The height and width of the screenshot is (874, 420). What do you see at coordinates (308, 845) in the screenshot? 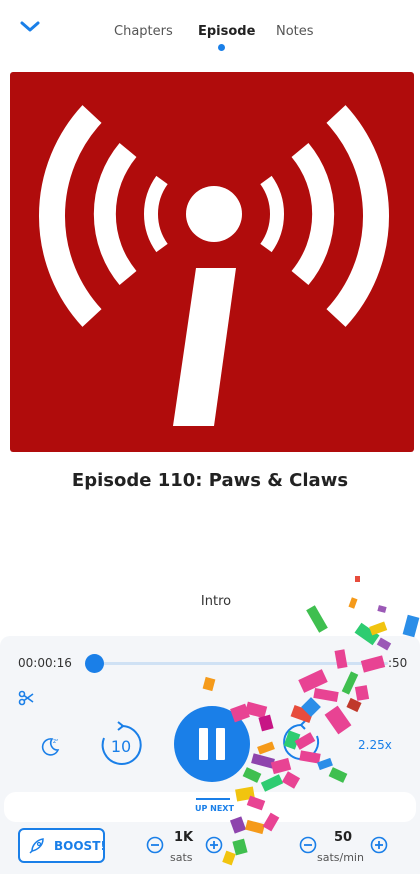
I see `decrease-rate-icon` at bounding box center [308, 845].